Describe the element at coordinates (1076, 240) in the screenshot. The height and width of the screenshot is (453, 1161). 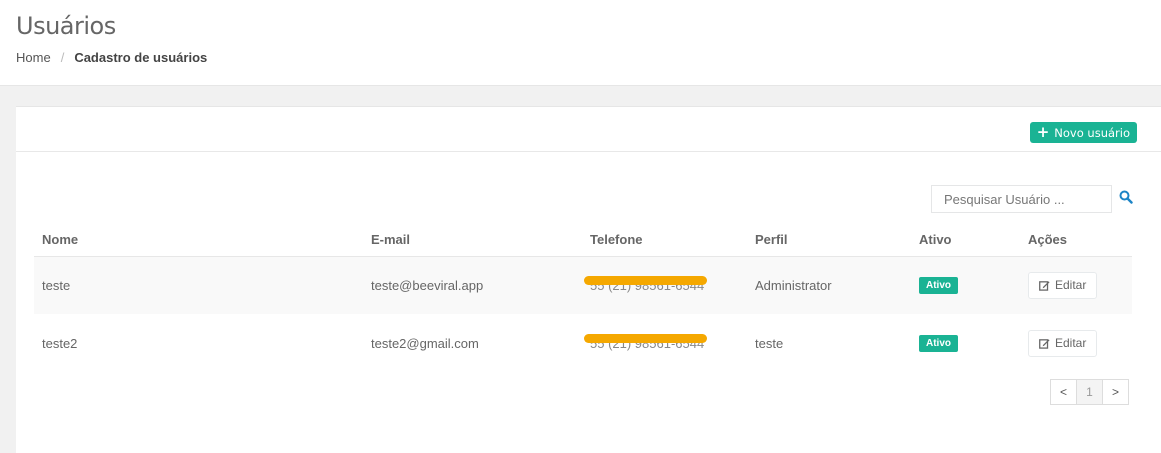
I see `column-header-acoes: Ações` at that location.